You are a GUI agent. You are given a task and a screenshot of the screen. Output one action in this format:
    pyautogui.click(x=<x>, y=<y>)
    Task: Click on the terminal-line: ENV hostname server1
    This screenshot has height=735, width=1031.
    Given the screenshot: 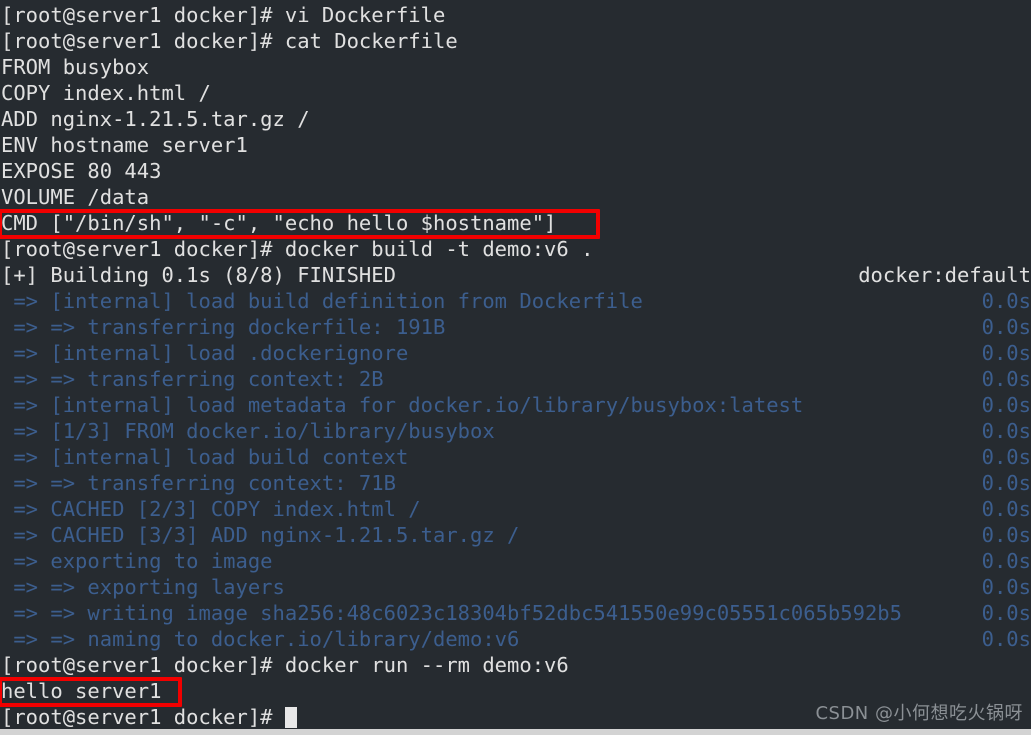 What is the action you would take?
    pyautogui.click(x=515, y=145)
    